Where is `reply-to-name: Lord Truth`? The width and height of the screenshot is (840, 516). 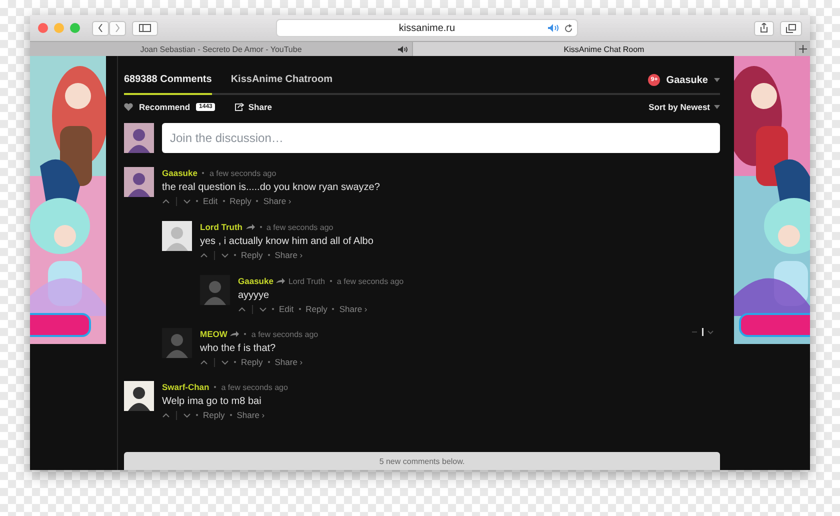
reply-to-name: Lord Truth is located at coordinates (306, 281).